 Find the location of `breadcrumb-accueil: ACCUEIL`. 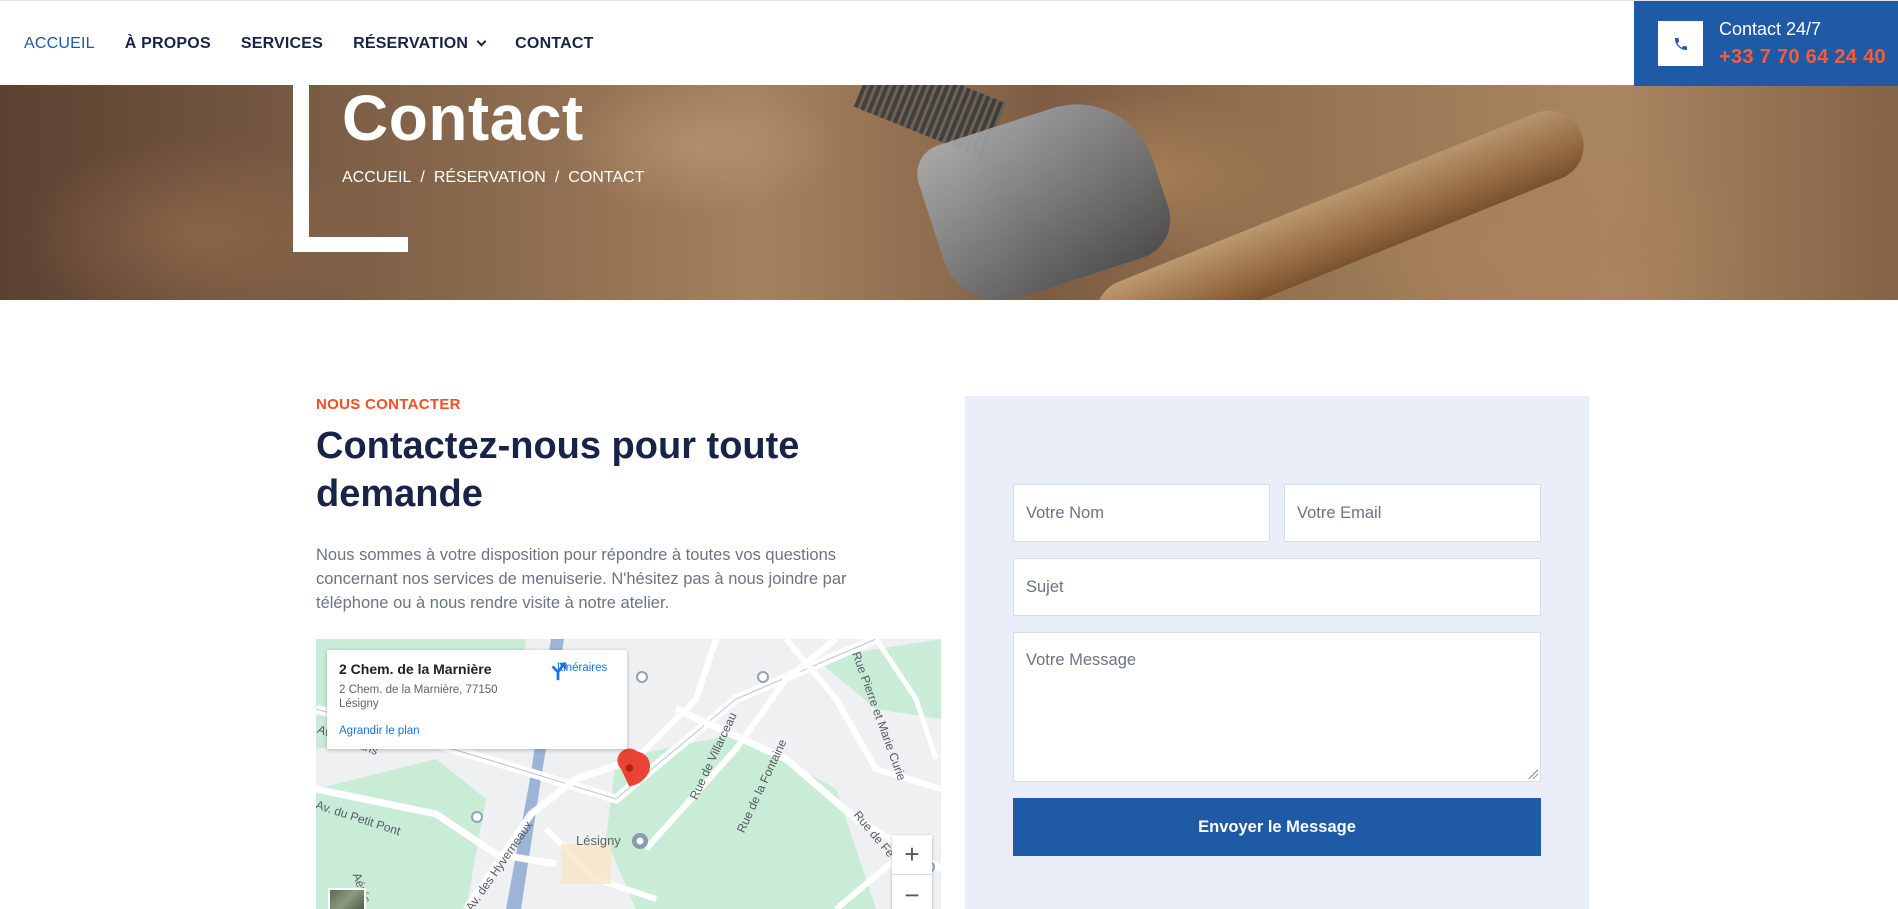

breadcrumb-accueil: ACCUEIL is located at coordinates (376, 178).